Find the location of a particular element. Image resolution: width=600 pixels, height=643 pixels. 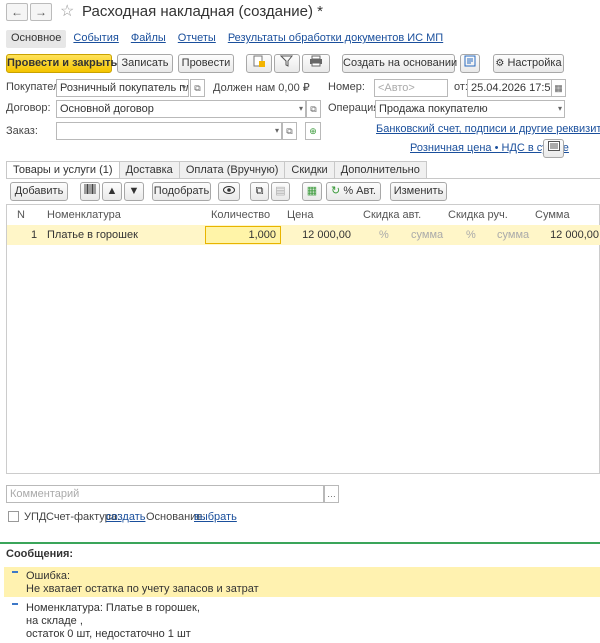

create-based-on-button: Создать на основании ▾ is located at coordinates (403, 63).